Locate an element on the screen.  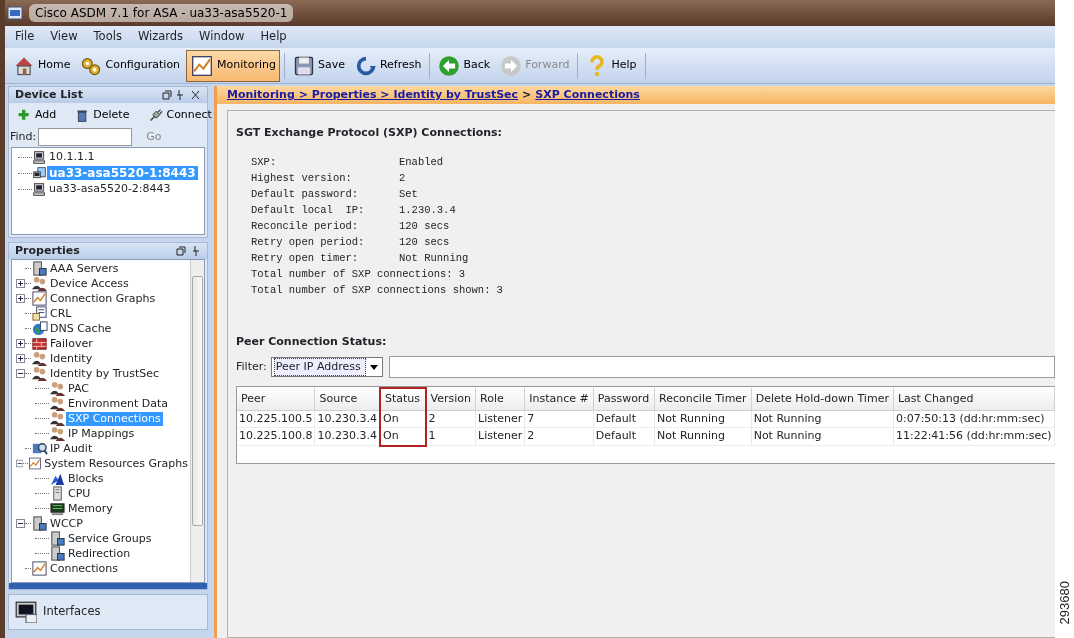
device-item: 10.1.1.1 is located at coordinates (72, 157).